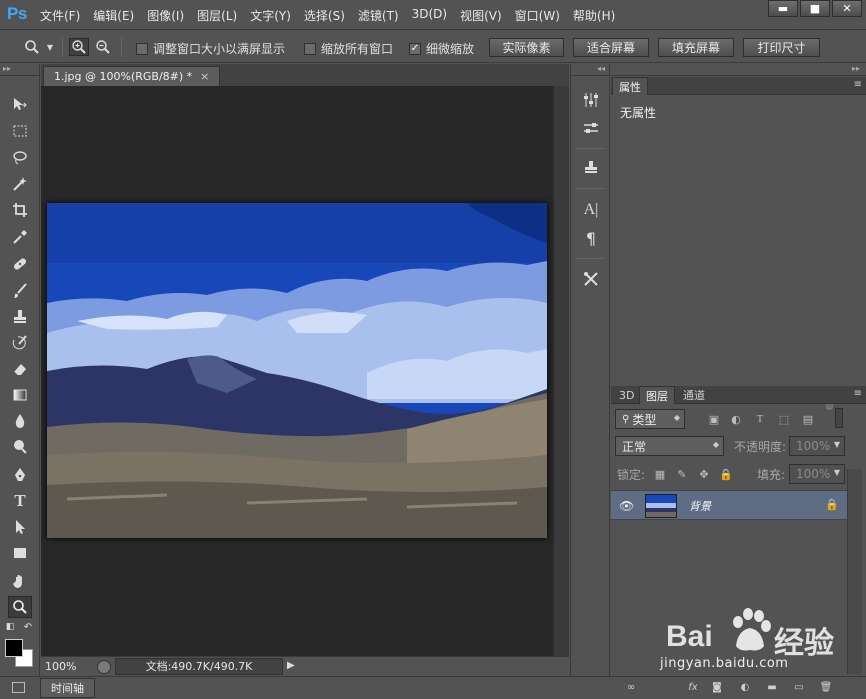  I want to click on checkbox-checked-box: ✓, so click(415, 48).